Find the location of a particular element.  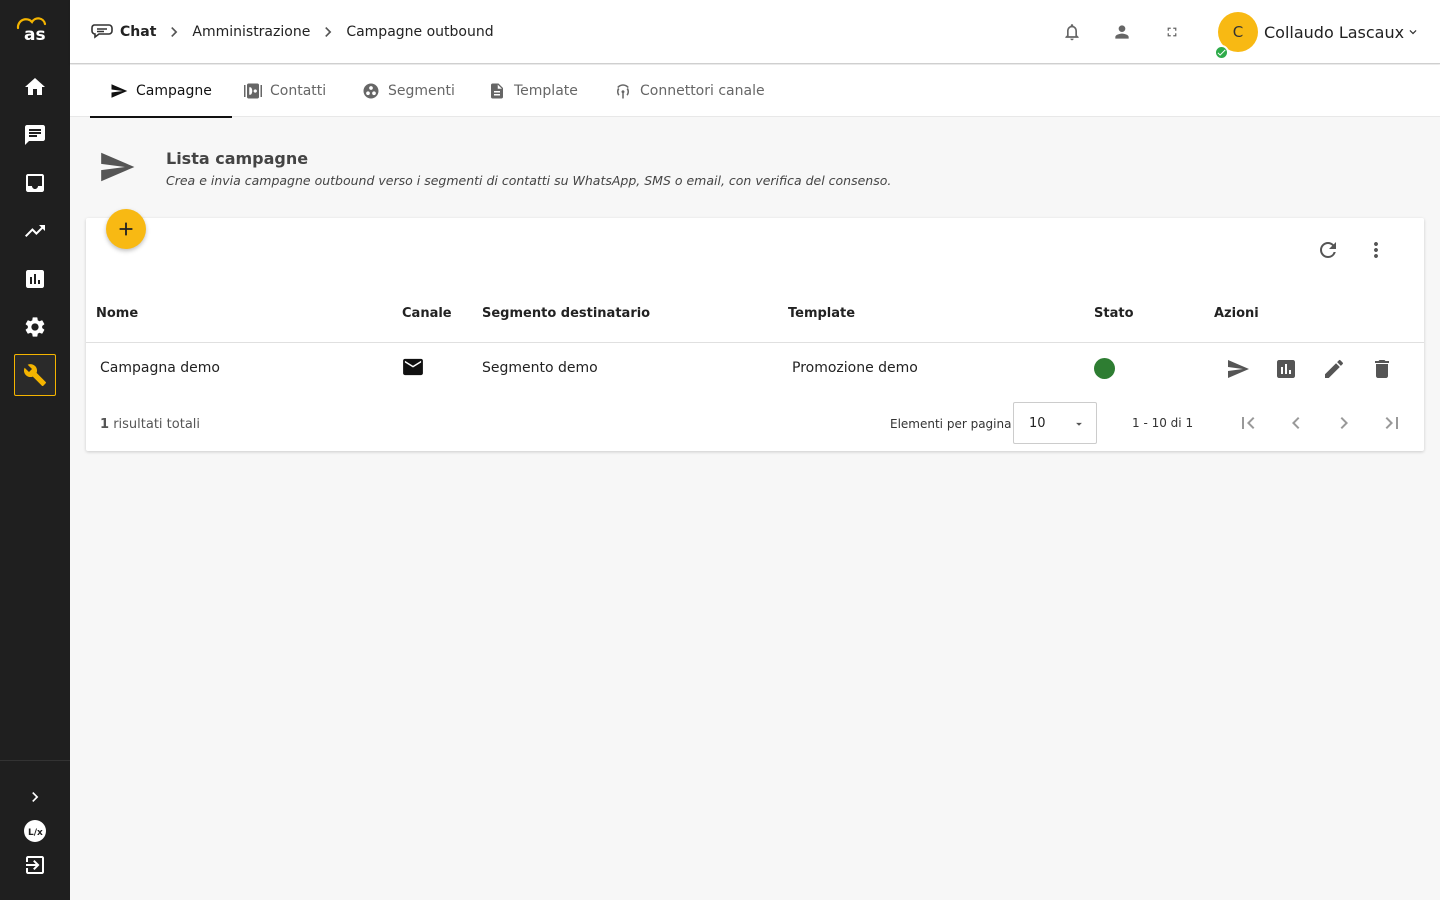

previous-page-icon is located at coordinates (1296, 423).